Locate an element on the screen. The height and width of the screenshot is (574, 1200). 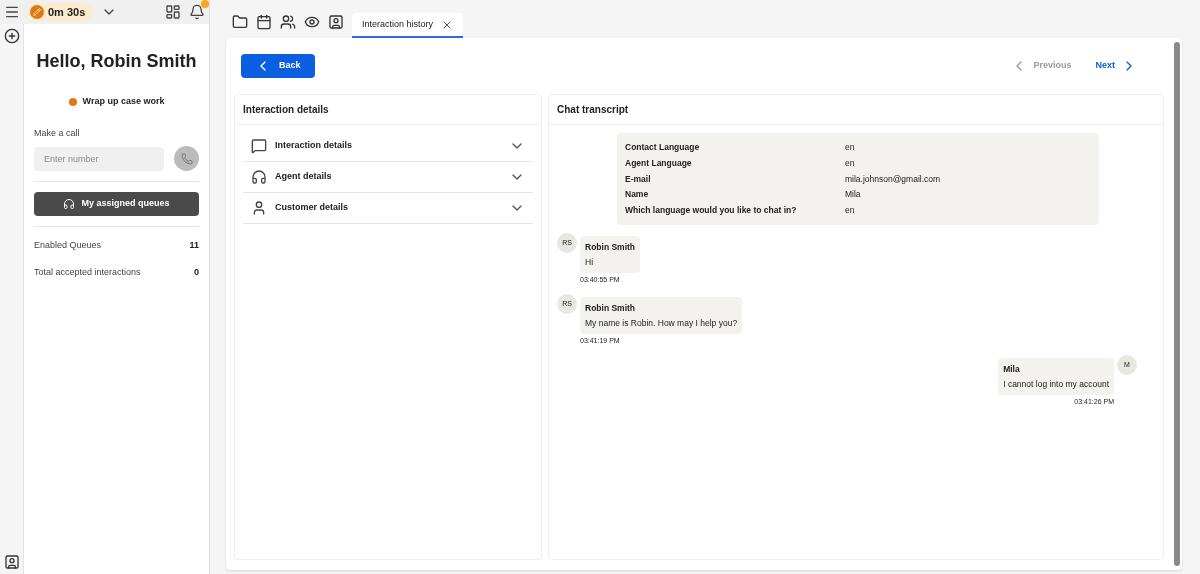
sender-name: Mila is located at coordinates (1012, 369).